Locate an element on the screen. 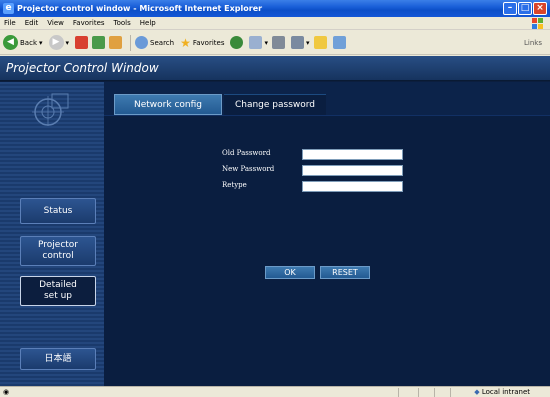 This screenshot has width=550, height=397. windows-logo-icon is located at coordinates (537, 23).